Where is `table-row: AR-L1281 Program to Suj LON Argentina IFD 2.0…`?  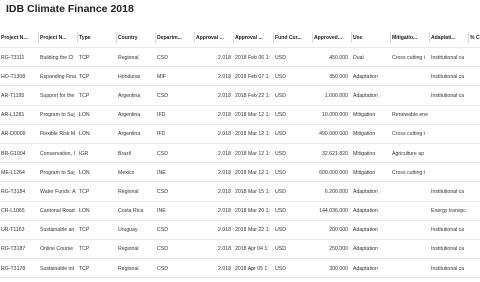 table-row: AR-L1281 Program to Suj LON Argentina IFD 2.0… is located at coordinates (240, 115).